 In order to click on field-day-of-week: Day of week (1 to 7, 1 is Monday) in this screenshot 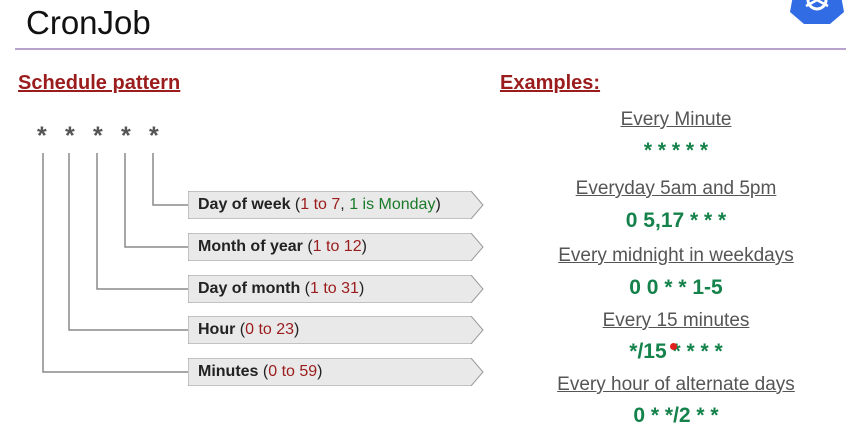, I will do `click(336, 205)`.